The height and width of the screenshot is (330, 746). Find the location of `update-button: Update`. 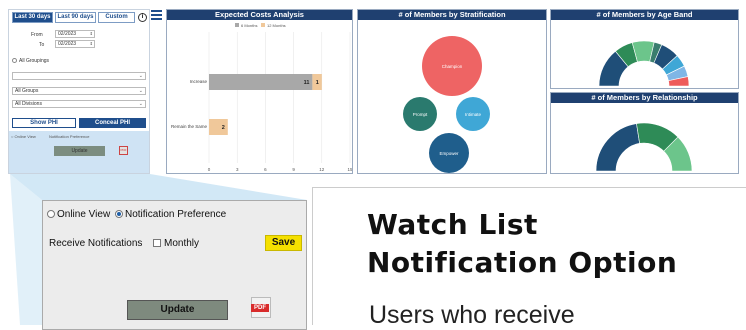

update-button: Update is located at coordinates (177, 310).